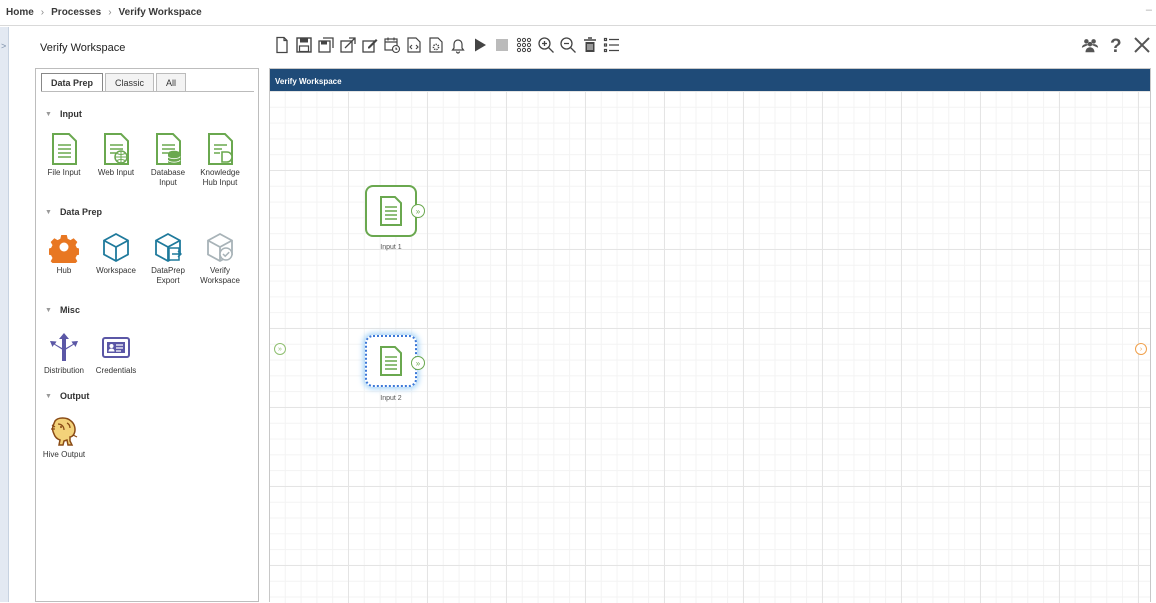 The width and height of the screenshot is (1156, 603). What do you see at coordinates (1089, 45) in the screenshot?
I see `users-icon` at bounding box center [1089, 45].